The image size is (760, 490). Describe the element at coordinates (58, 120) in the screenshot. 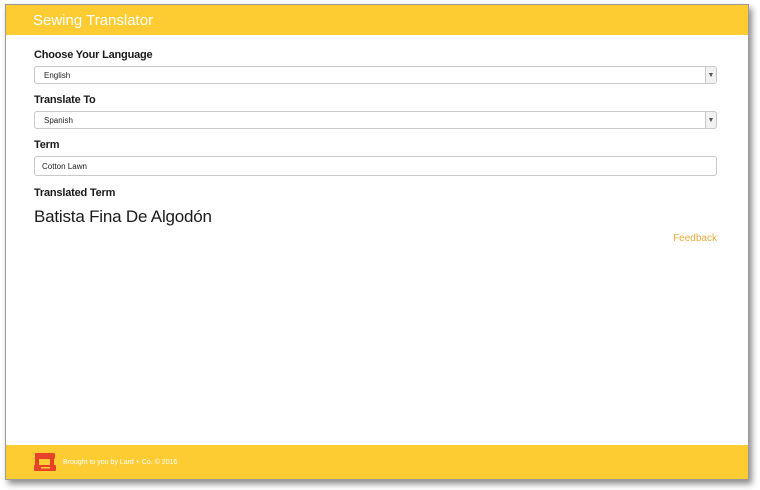

I see `target-language-value: Spanish` at that location.